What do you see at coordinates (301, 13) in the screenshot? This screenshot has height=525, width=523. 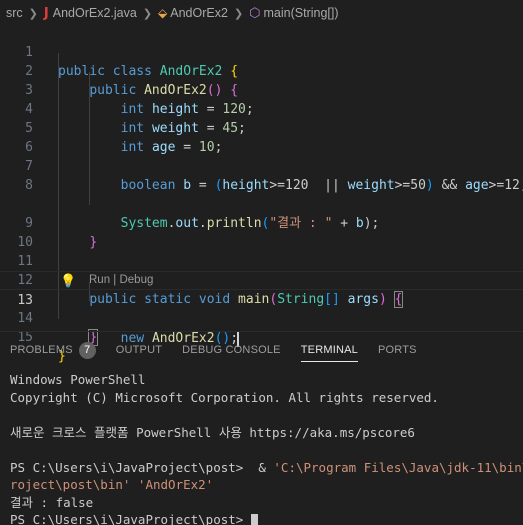 I see `breadcrumb-method: main(String[])` at bounding box center [301, 13].